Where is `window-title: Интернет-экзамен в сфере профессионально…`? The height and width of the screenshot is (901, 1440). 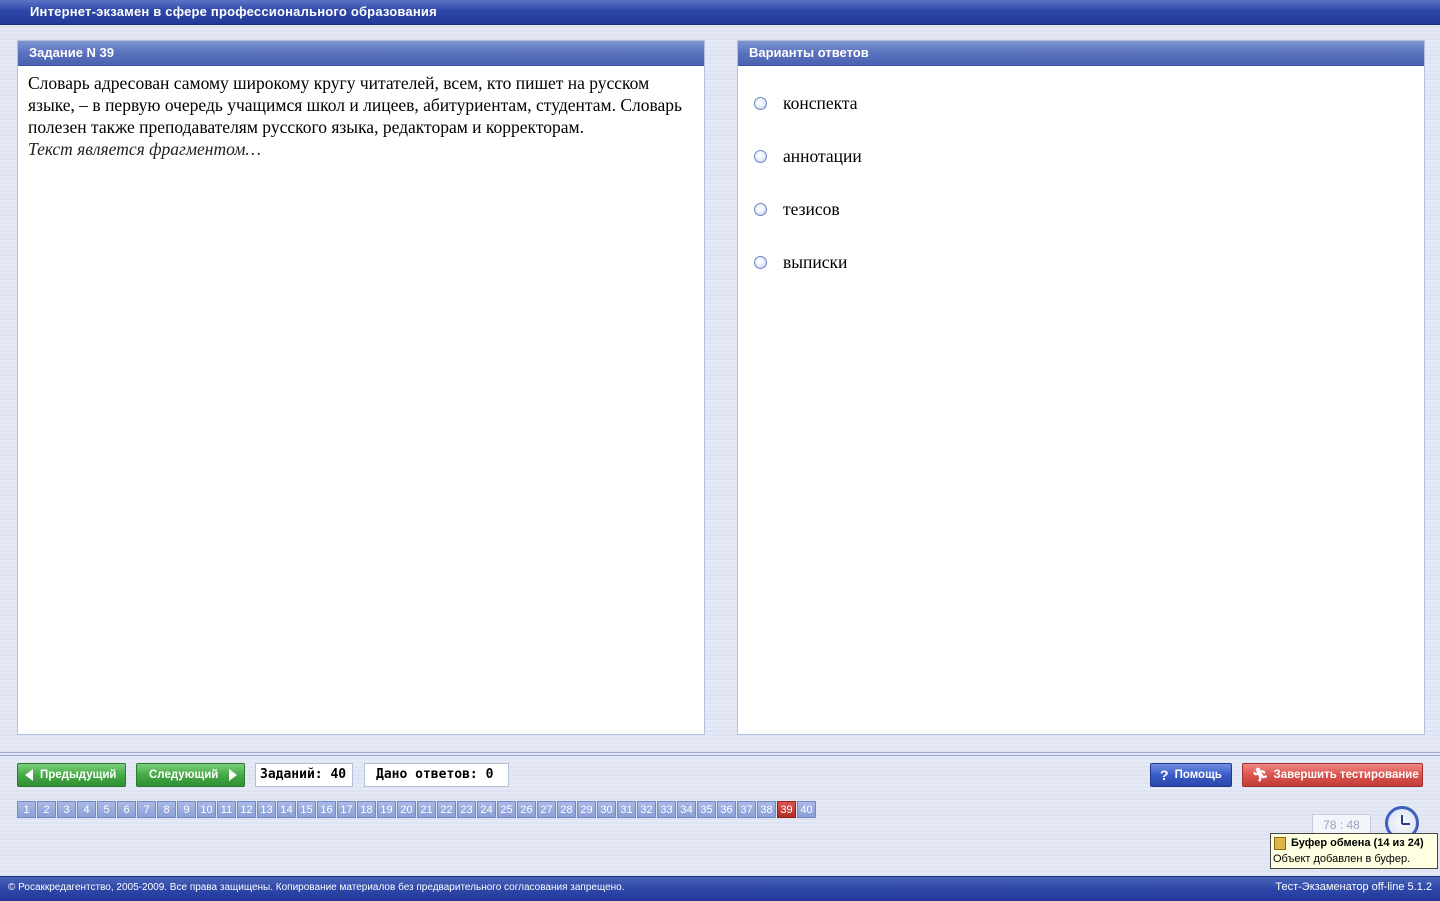
window-title: Интернет-экзамен в сфере профессионально… is located at coordinates (233, 11).